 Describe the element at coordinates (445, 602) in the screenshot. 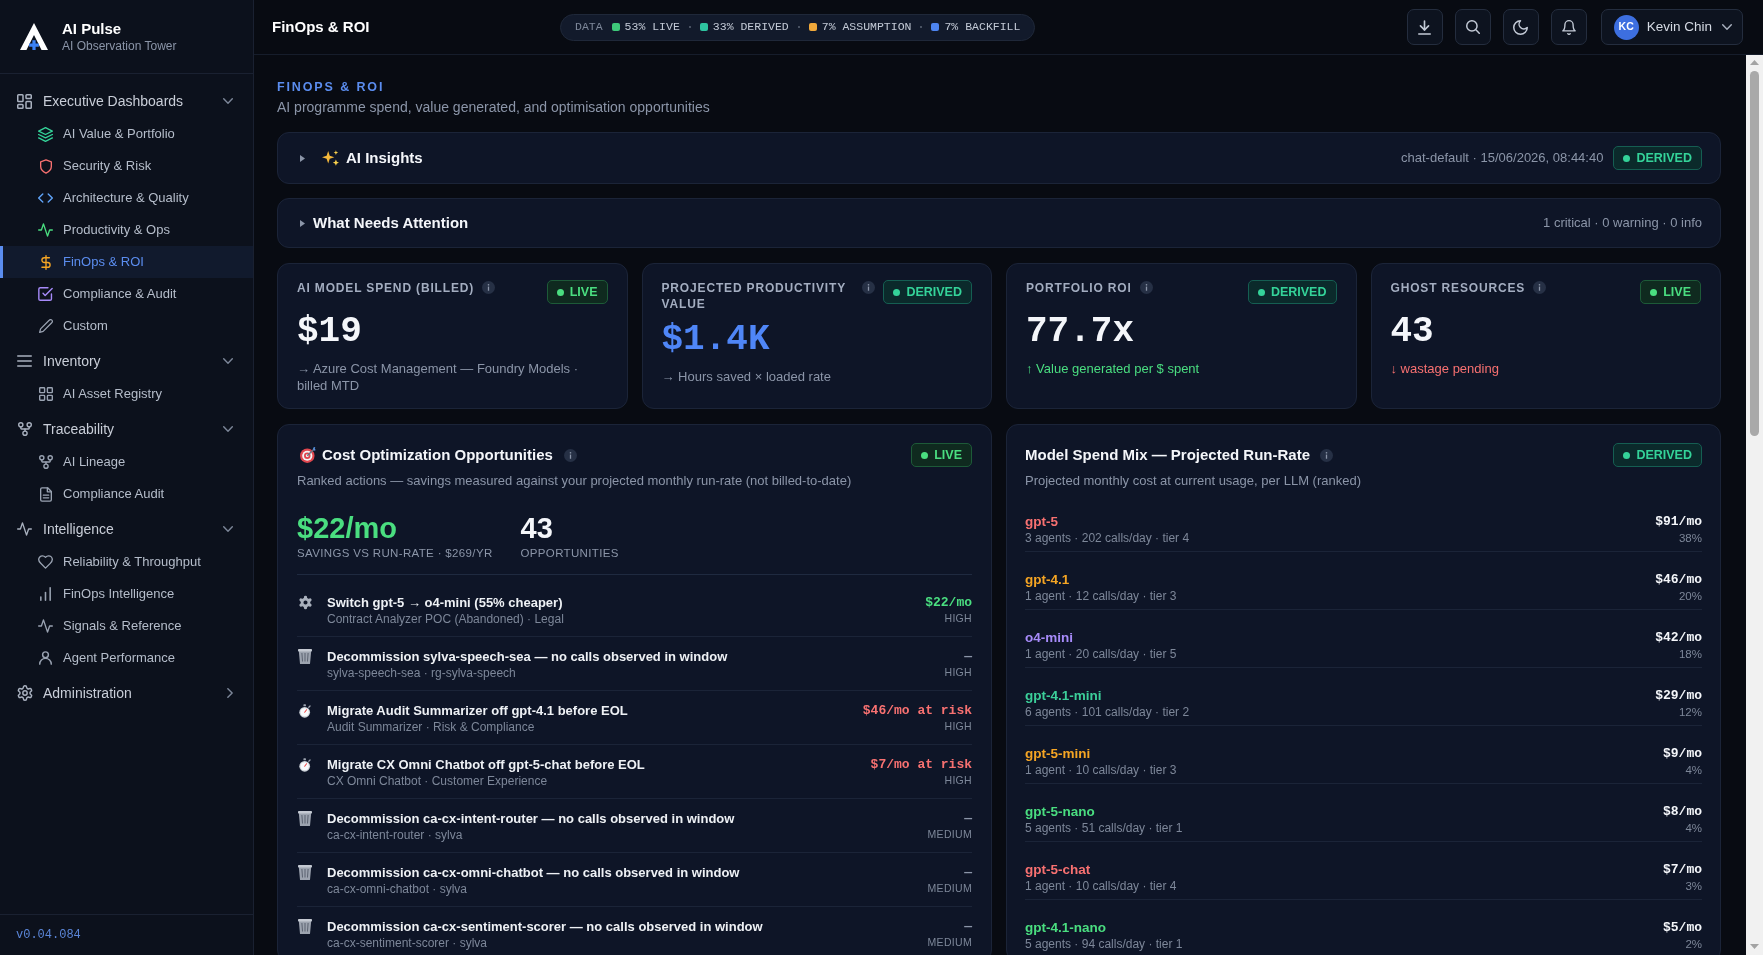

I see `opportunity-title: Switch gpt-5 → o4-mini (55% cheaper)` at that location.